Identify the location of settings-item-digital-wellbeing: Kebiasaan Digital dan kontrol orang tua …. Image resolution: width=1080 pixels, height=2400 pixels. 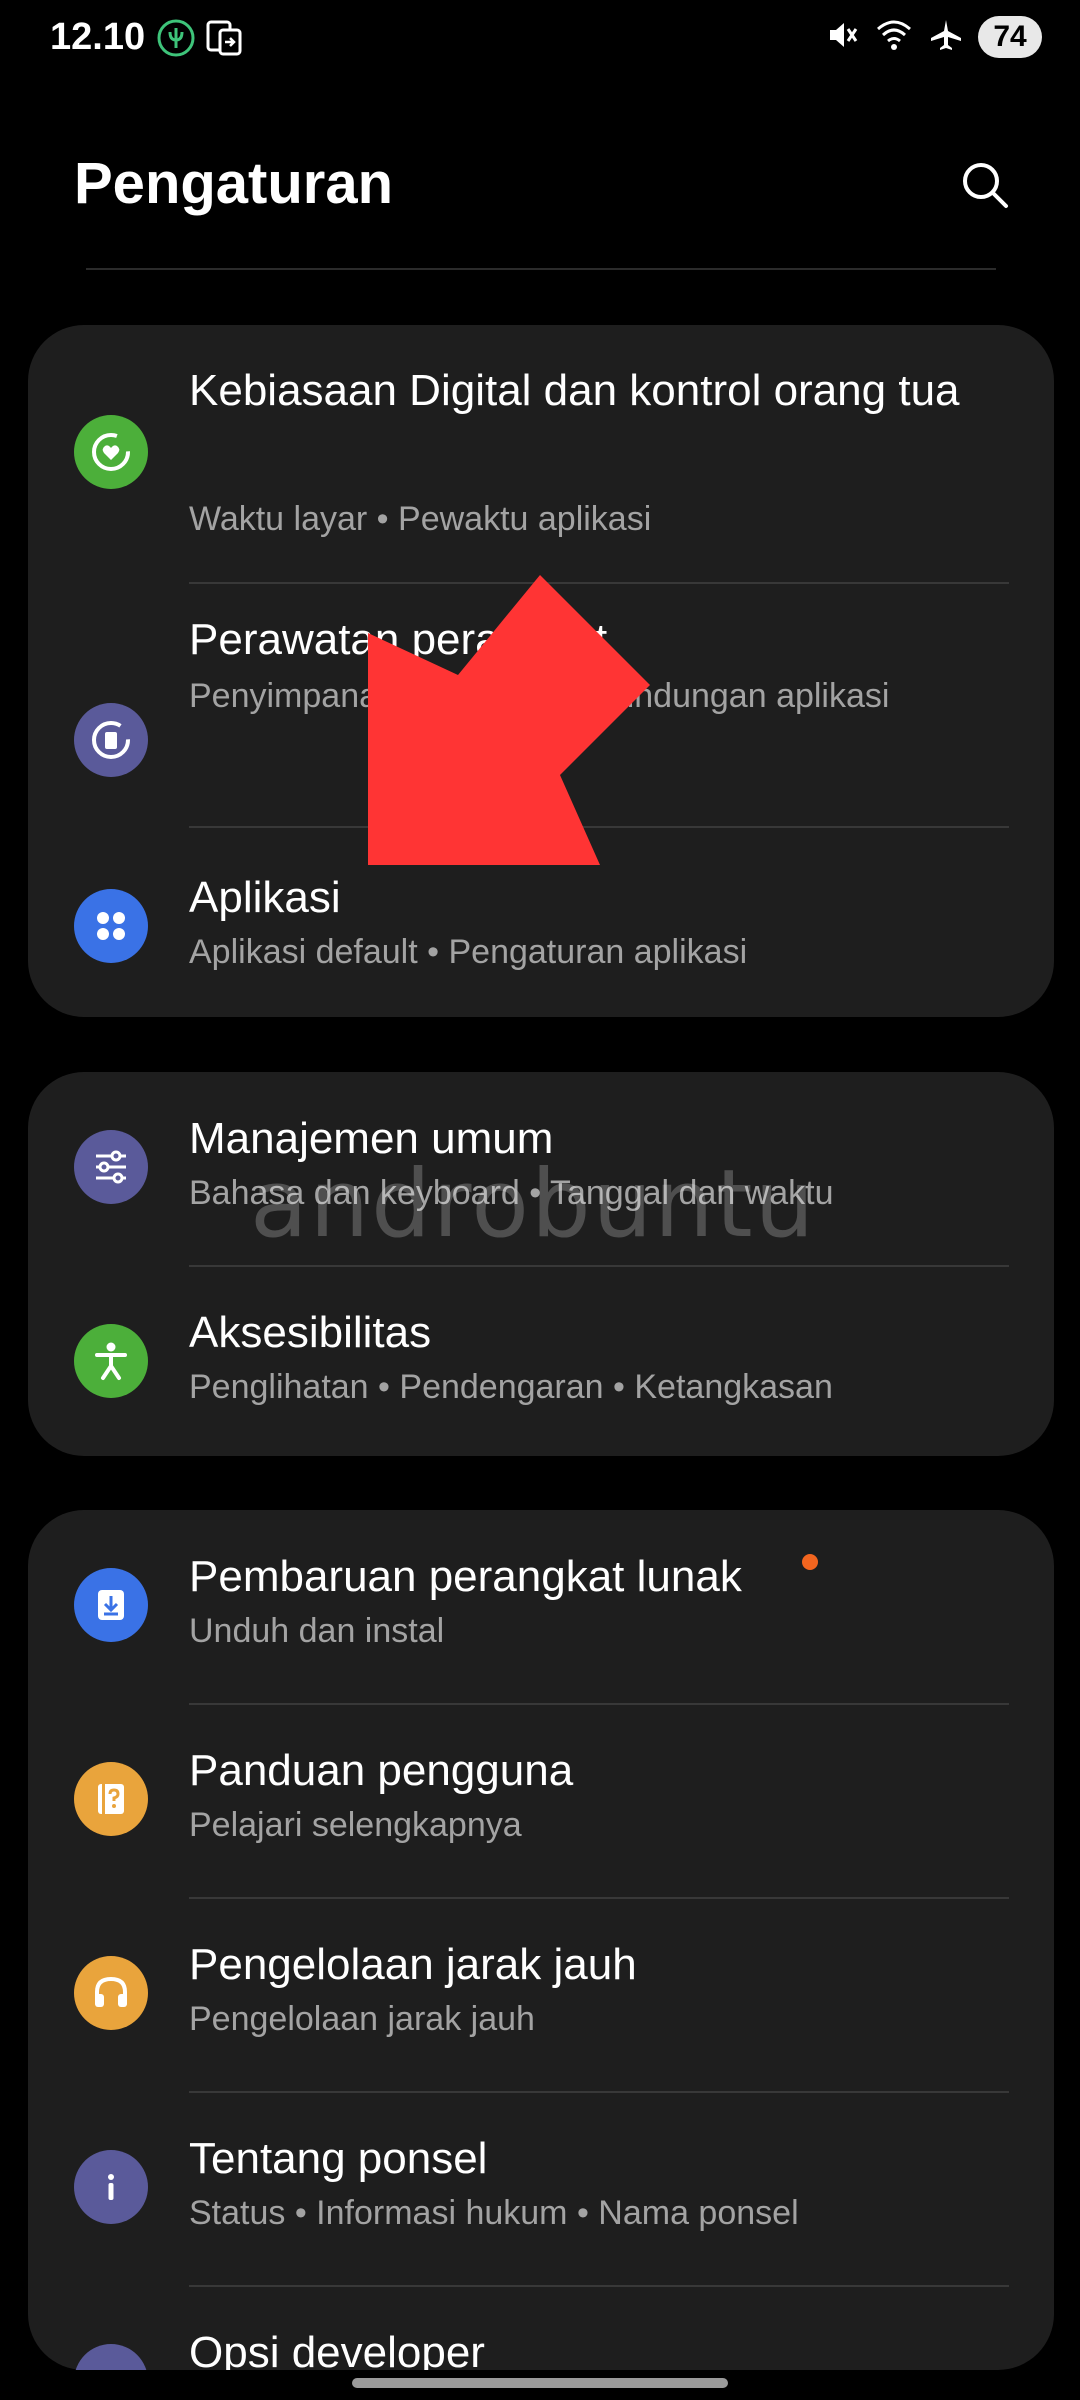
(541, 455).